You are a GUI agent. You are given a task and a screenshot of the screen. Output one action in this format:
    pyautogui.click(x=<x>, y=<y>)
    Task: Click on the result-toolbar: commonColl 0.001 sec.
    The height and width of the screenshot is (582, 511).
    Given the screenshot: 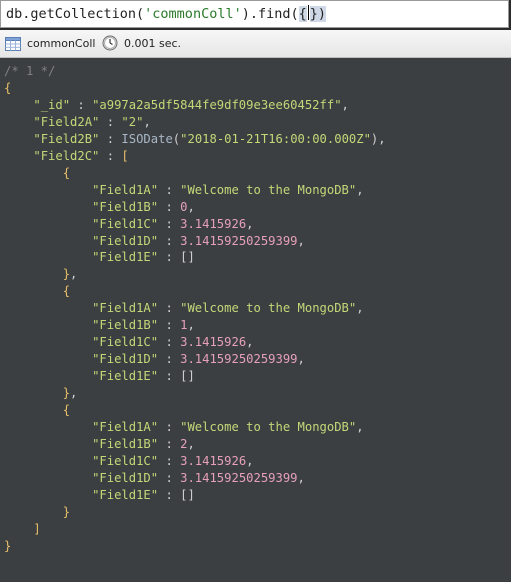 What is the action you would take?
    pyautogui.click(x=255, y=44)
    